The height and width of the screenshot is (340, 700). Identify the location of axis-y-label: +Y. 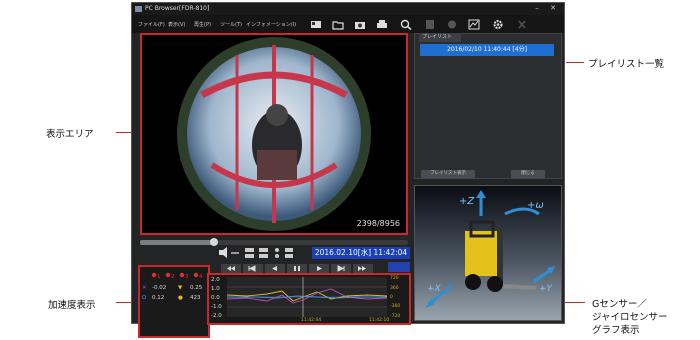
(546, 289).